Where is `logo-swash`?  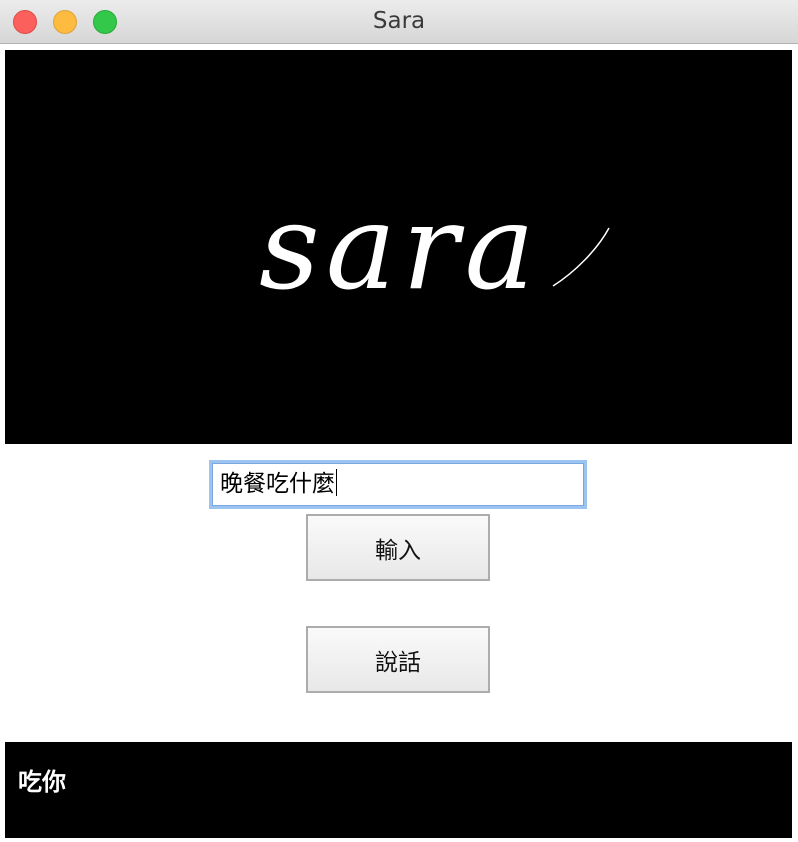
logo-swash is located at coordinates (581, 257).